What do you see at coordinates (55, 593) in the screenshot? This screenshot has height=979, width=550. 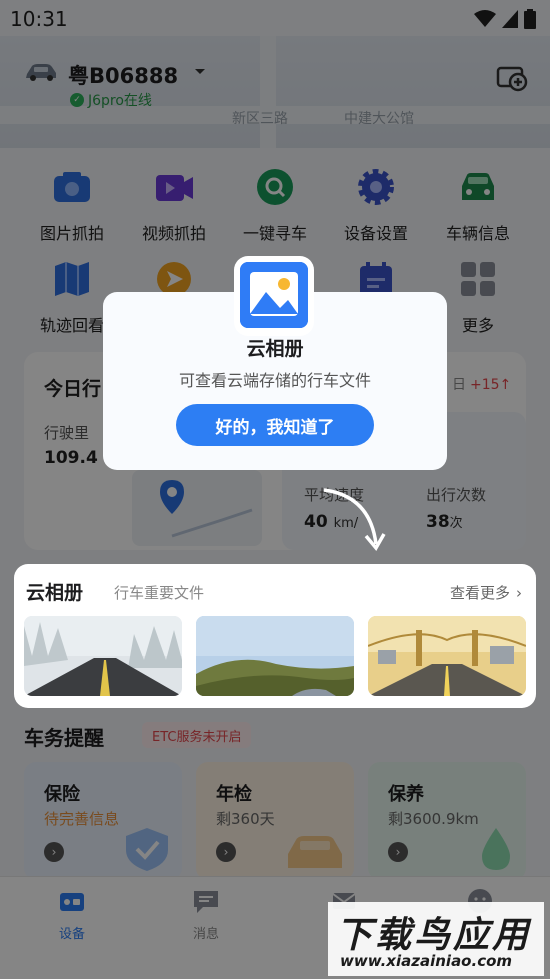 I see `album-title: 云相册` at bounding box center [55, 593].